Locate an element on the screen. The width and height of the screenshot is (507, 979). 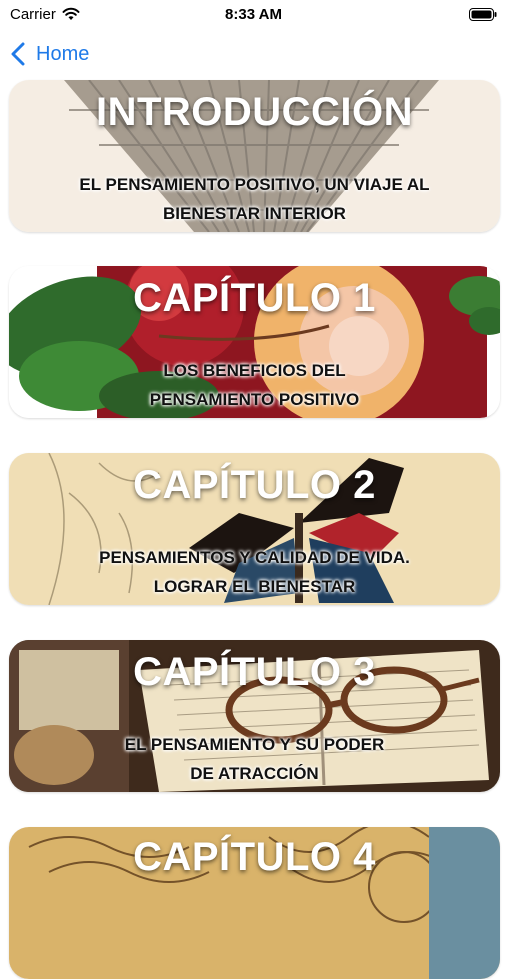
back-button: Home is located at coordinates (49, 54).